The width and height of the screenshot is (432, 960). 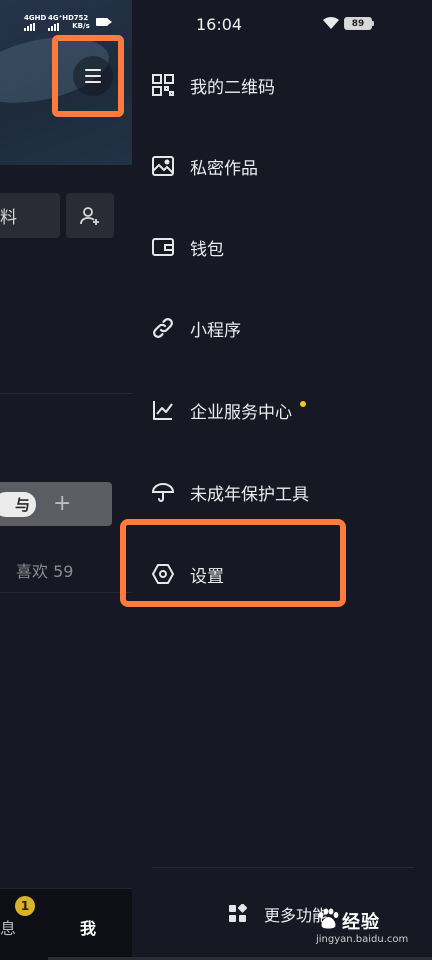 What do you see at coordinates (328, 918) in the screenshot?
I see `paw-logo-icon` at bounding box center [328, 918].